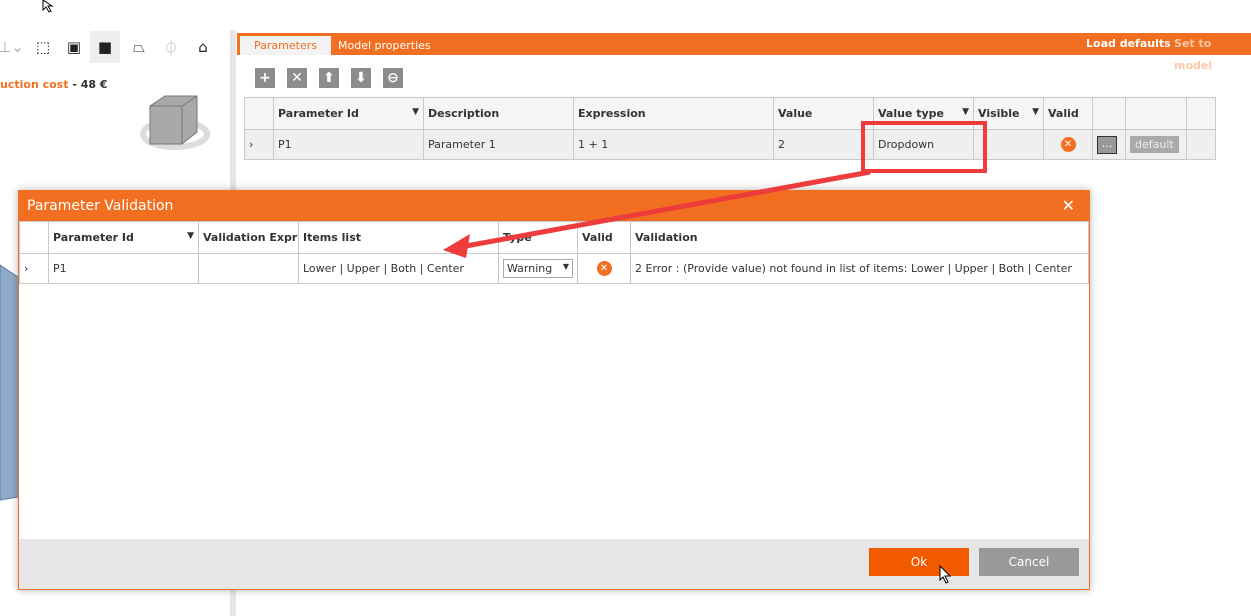 This screenshot has height=616, width=1251. What do you see at coordinates (1008, 144) in the screenshot?
I see `visible-checkbox` at bounding box center [1008, 144].